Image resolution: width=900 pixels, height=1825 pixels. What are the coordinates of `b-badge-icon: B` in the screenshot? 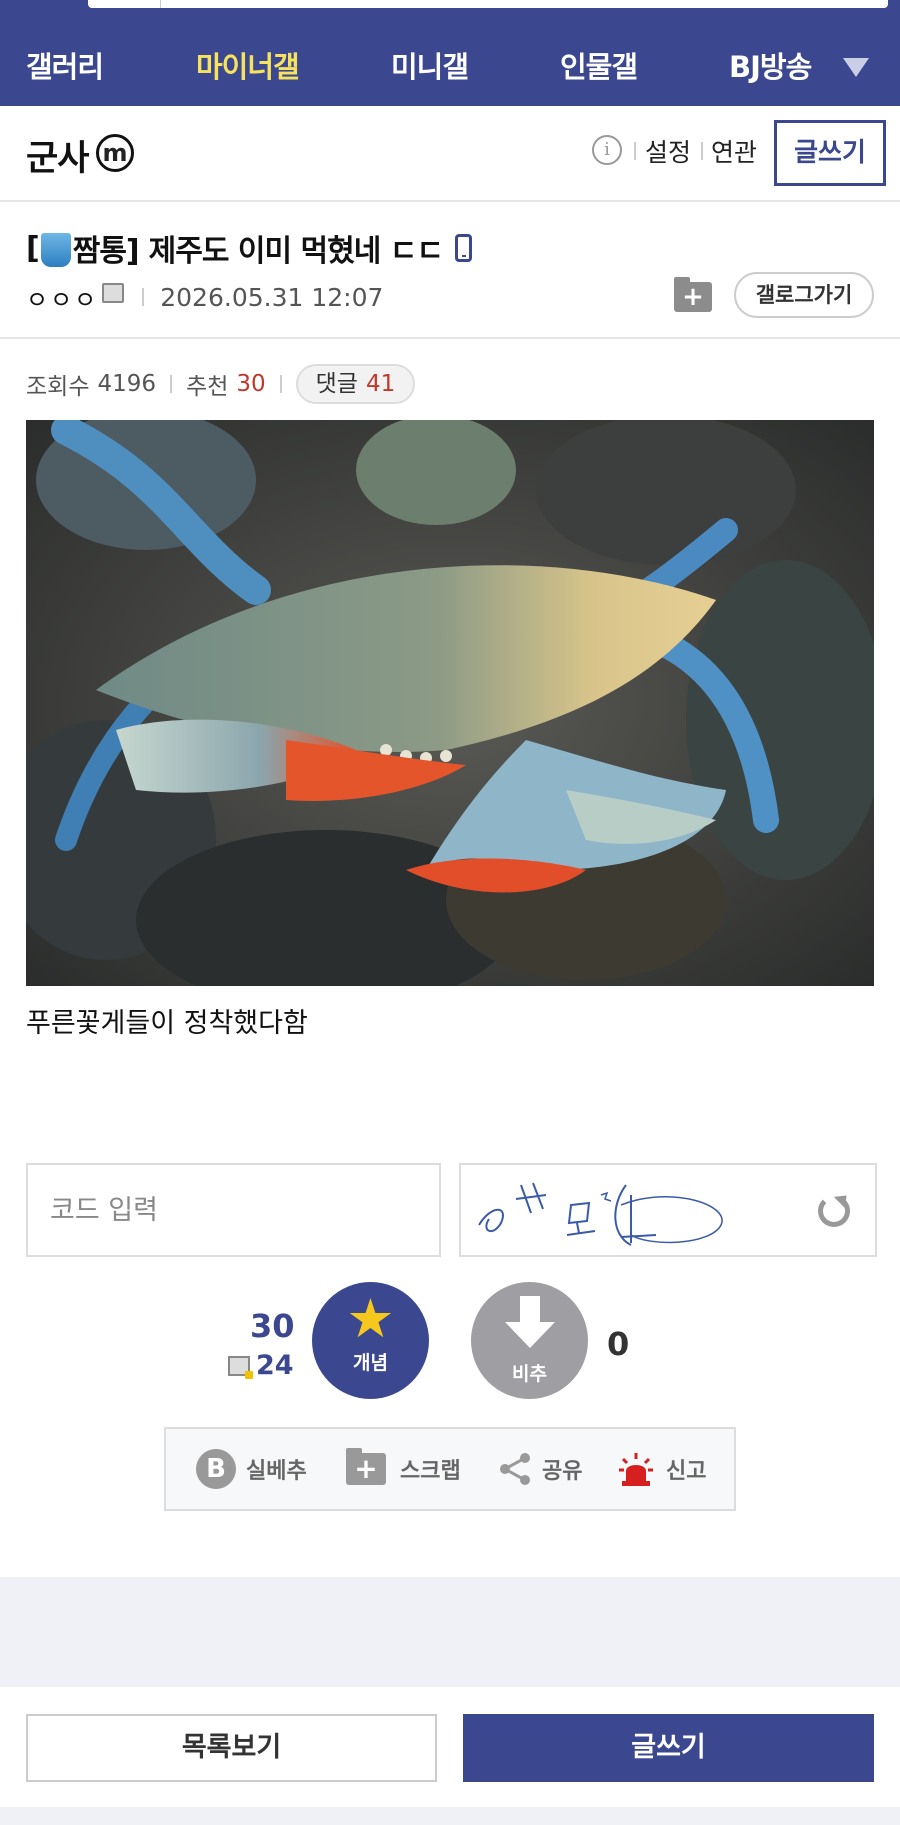 It's located at (216, 1469).